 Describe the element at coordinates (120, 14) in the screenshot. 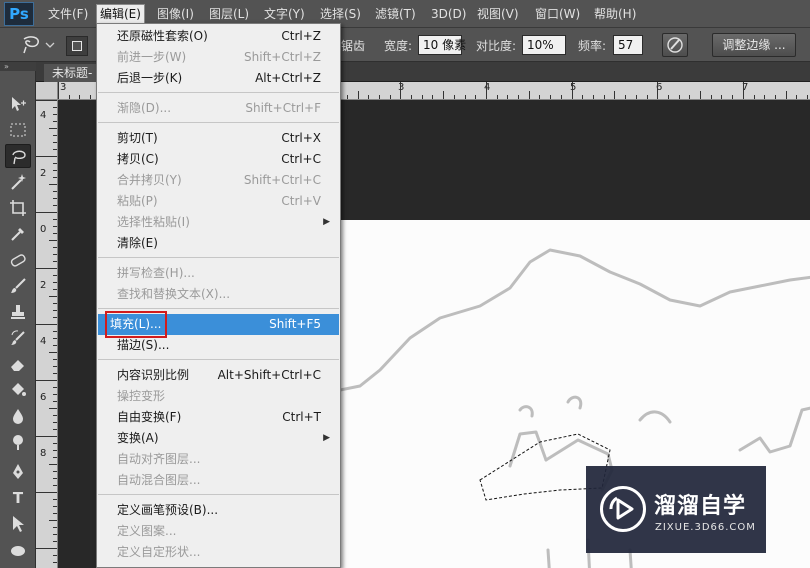

I see `menu-edit: 编辑(E)` at that location.